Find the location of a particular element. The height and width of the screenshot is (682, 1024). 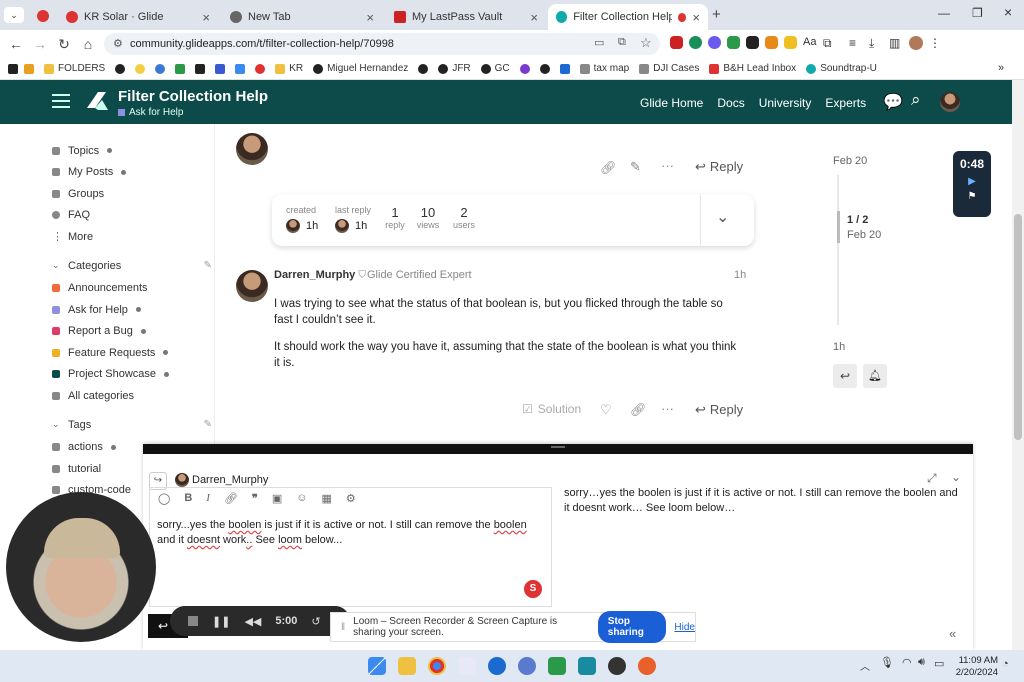

reply-arrow-icon: ↩ is located at coordinates (845, 376).